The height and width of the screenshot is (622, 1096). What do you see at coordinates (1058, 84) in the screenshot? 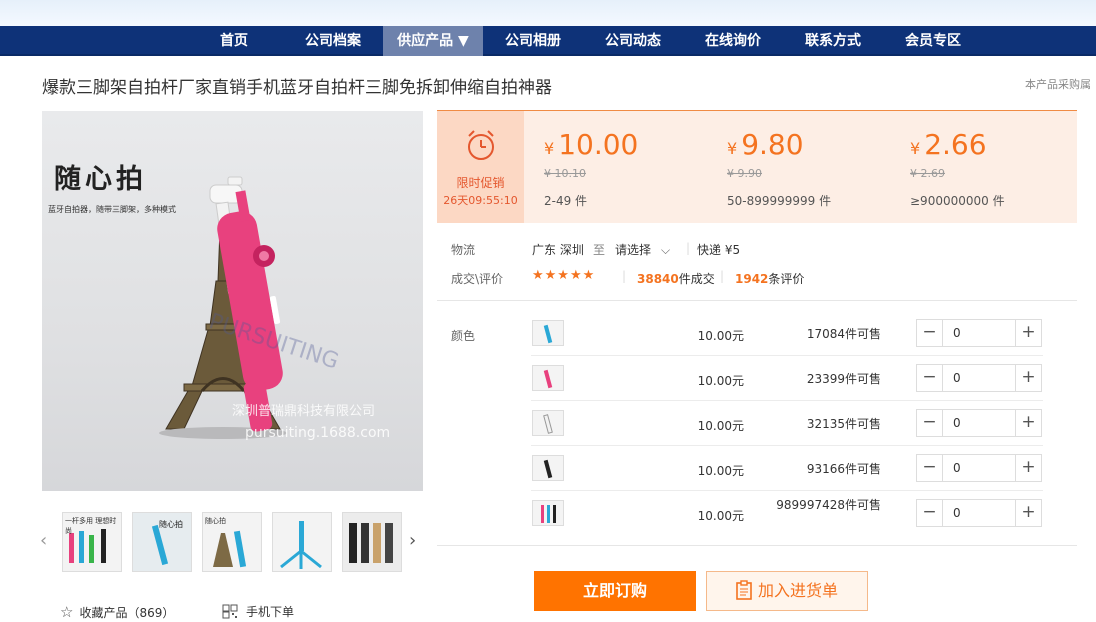
I see `side-note: 本产品采购属` at bounding box center [1058, 84].